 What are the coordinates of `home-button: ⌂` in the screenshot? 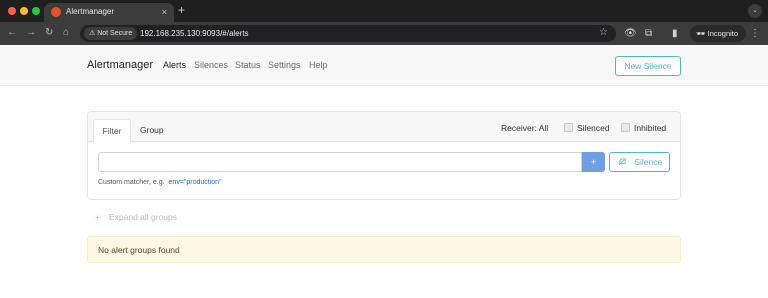 It's located at (66, 33).